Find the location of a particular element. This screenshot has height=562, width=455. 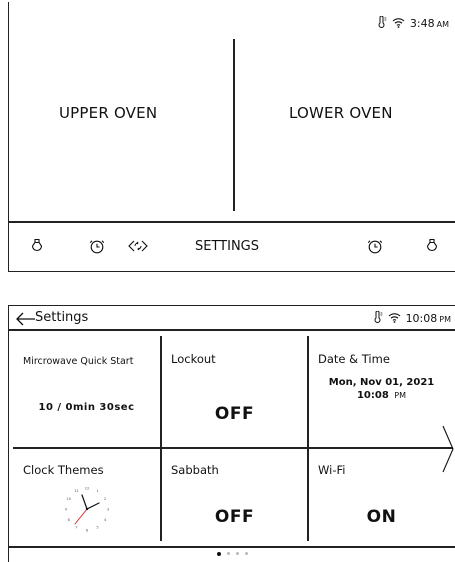

settings-status-bar: 10:08 PM is located at coordinates (412, 318).